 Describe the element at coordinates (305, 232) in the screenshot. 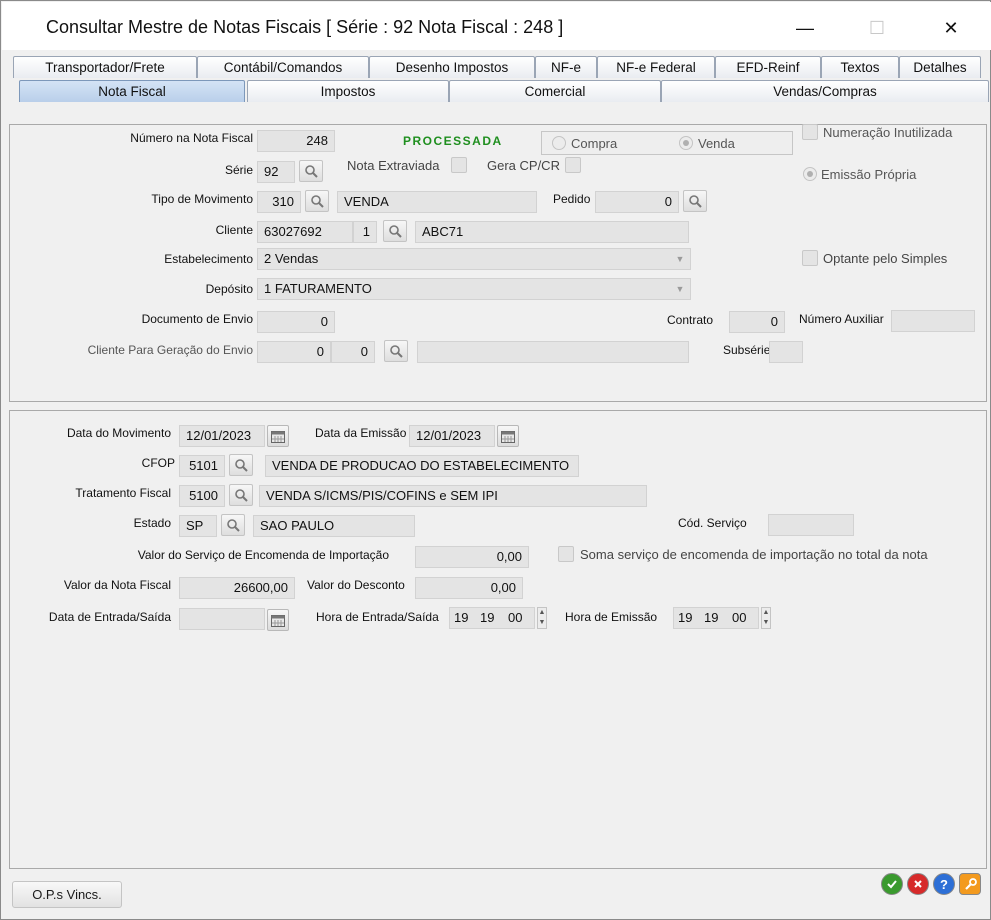

I see `cliente-code: 63027692` at that location.